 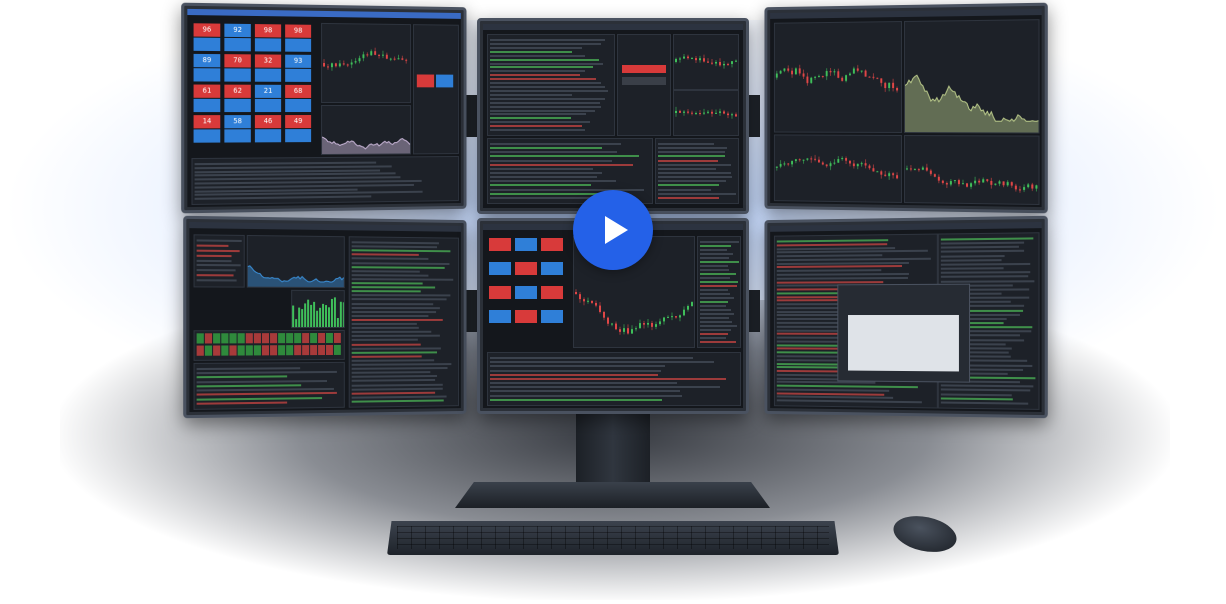 I want to click on news-feed, so click(x=697, y=171).